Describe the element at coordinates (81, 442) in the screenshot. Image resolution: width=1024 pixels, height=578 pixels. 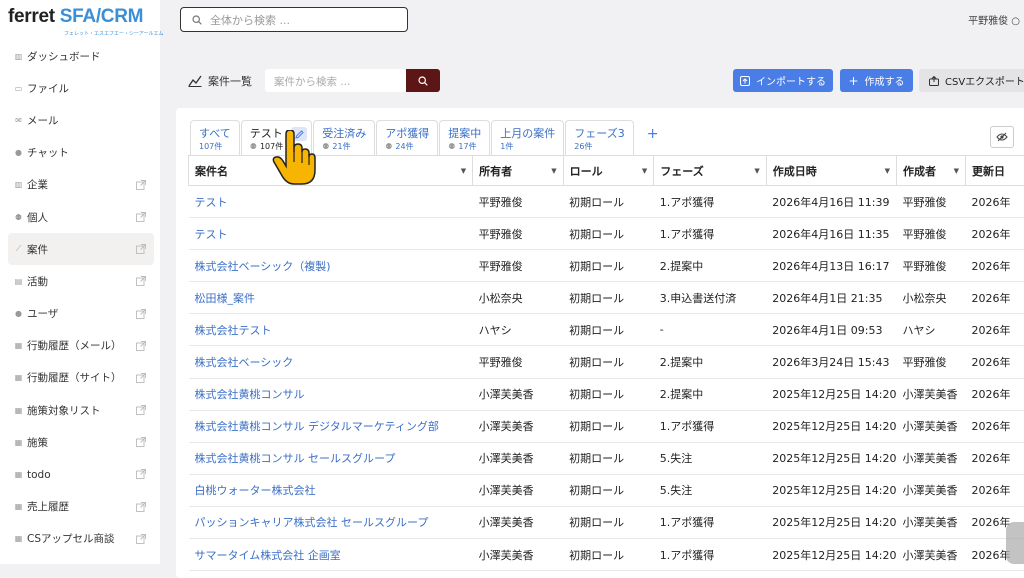
I see `sidebar-item: ▦施策` at that location.